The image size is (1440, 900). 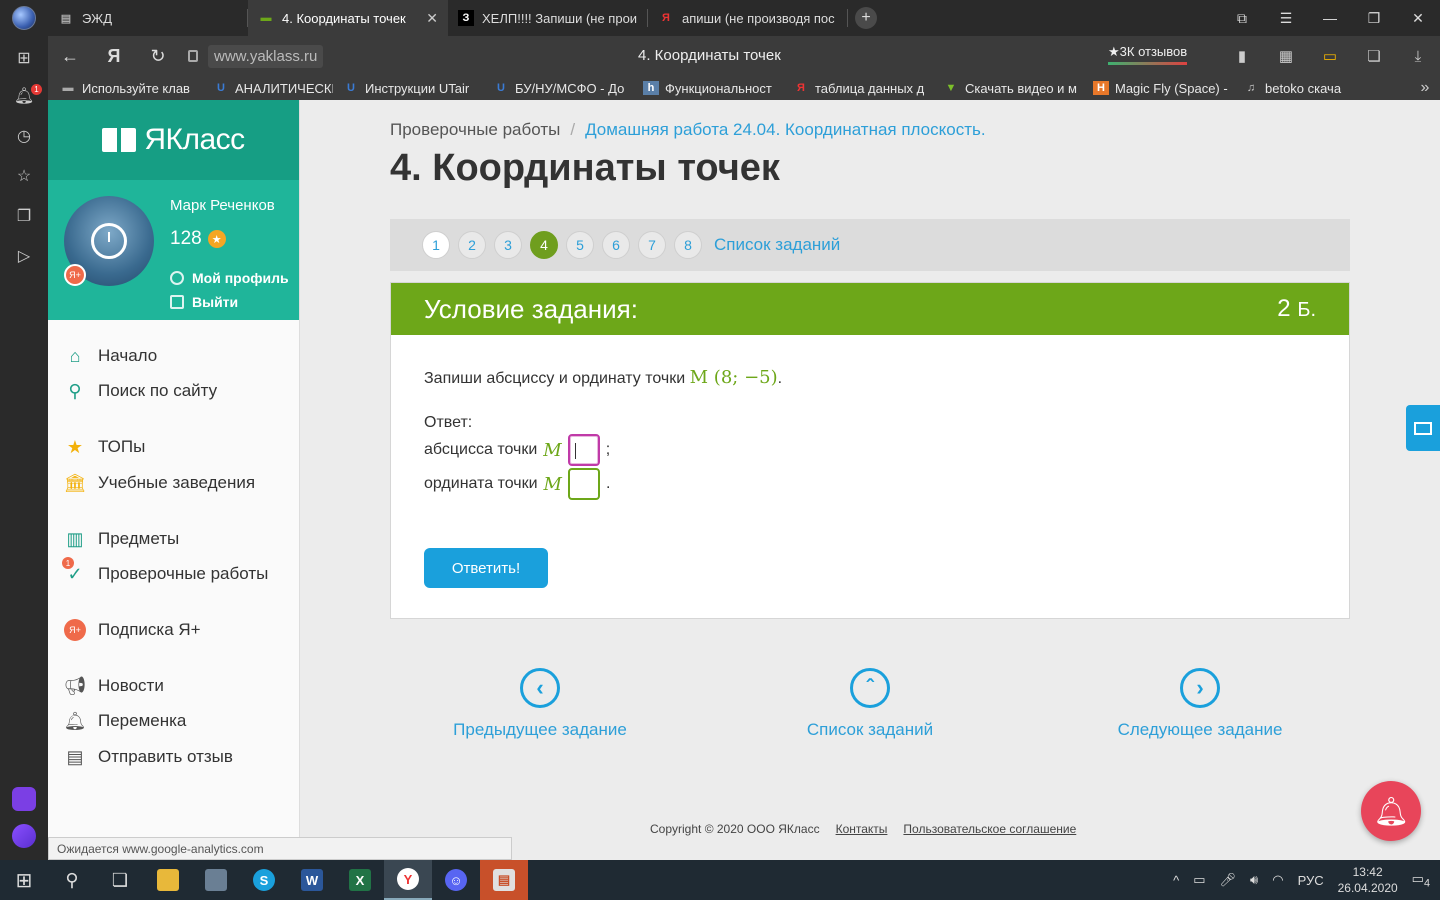 I want to click on bookmark-item: ♫ betoko скача, so click(x=1295, y=88).